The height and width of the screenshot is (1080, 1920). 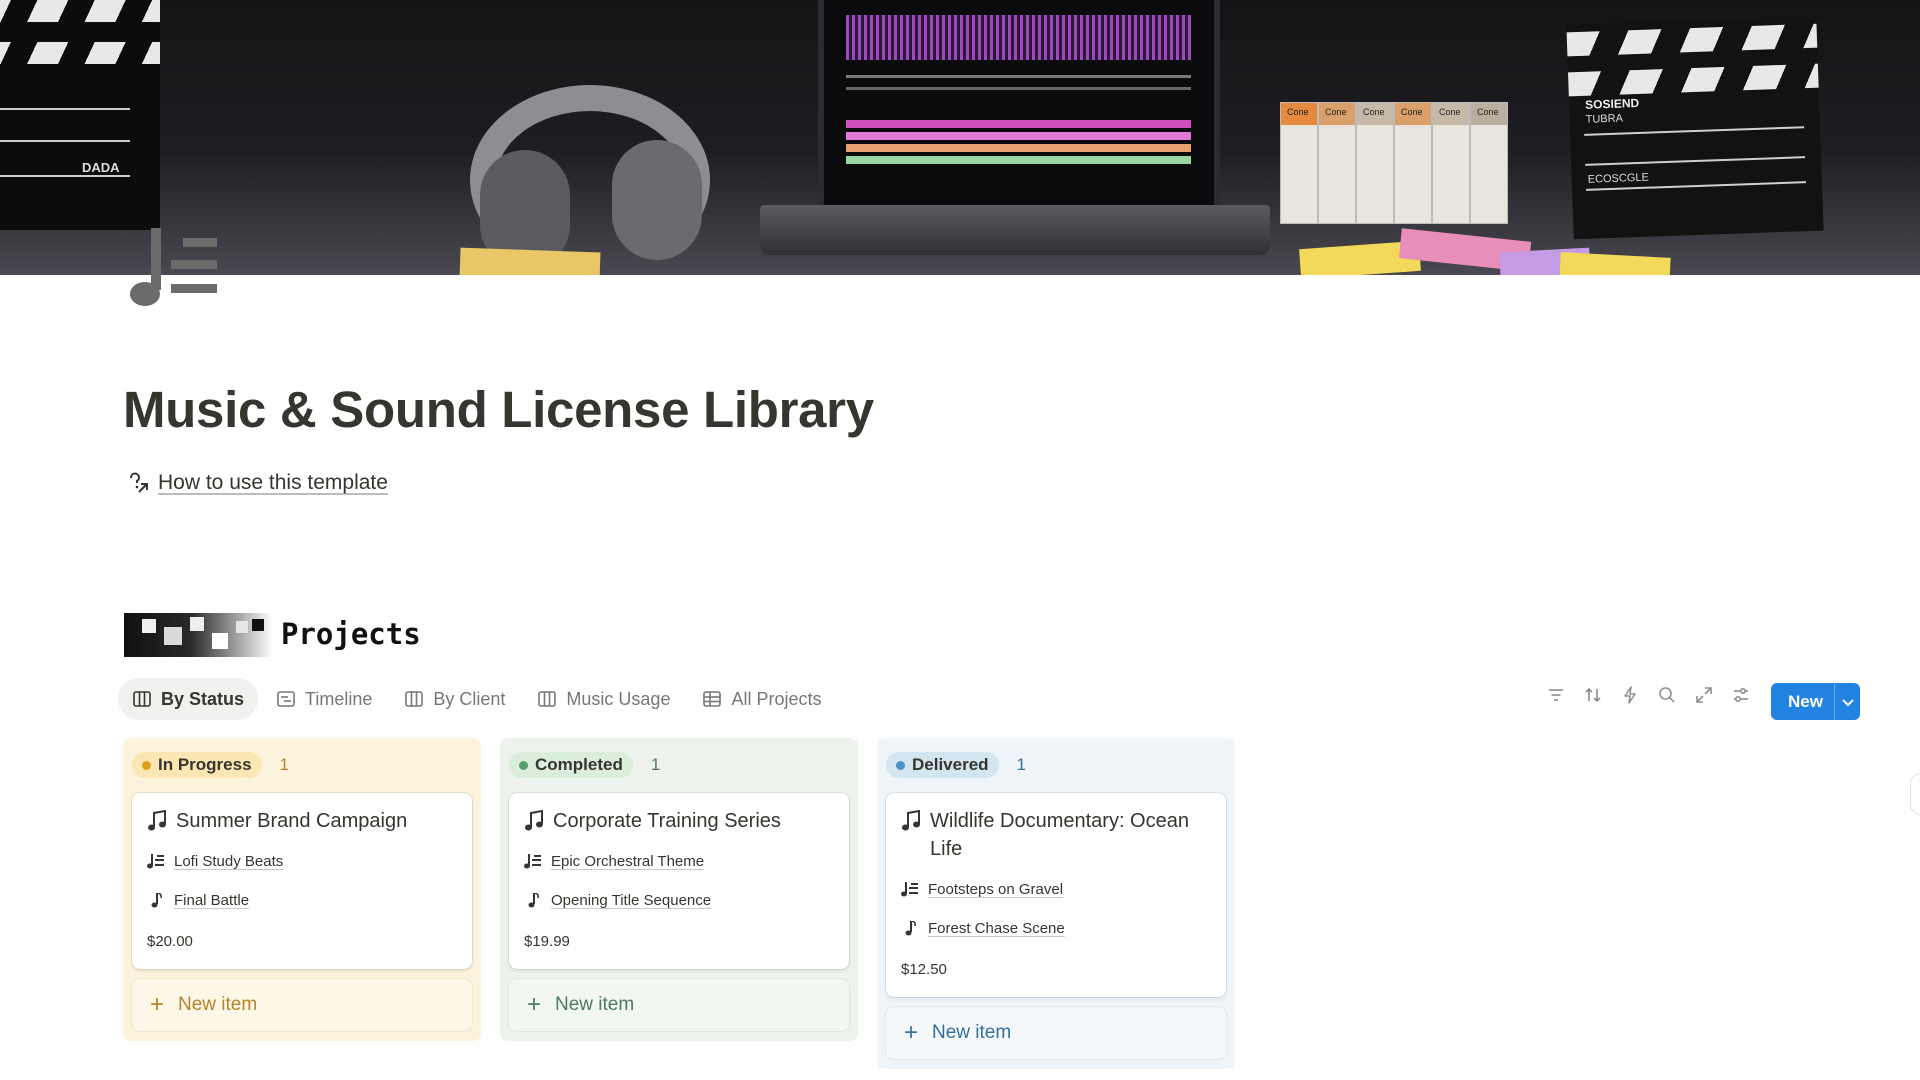 What do you see at coordinates (712, 699) in the screenshot?
I see `table-icon` at bounding box center [712, 699].